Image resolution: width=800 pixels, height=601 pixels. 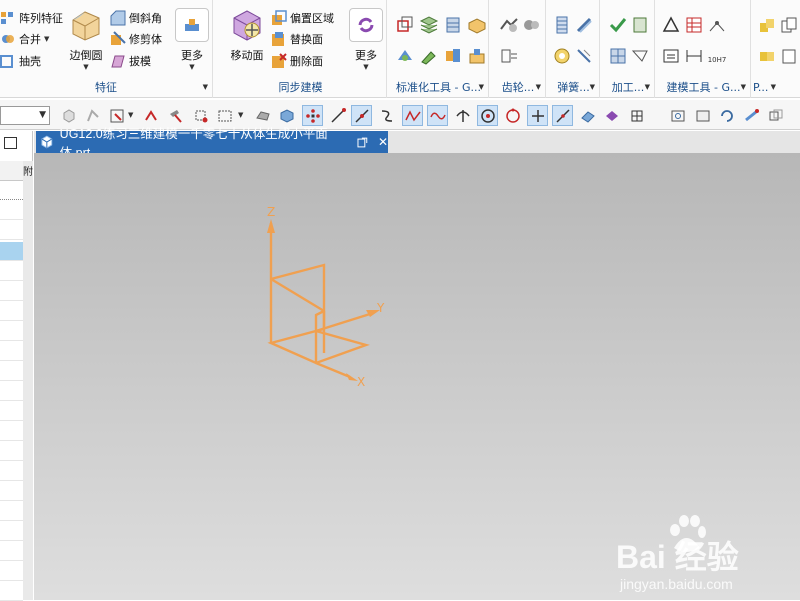 I want to click on face-point-icon, so click(x=587, y=115).